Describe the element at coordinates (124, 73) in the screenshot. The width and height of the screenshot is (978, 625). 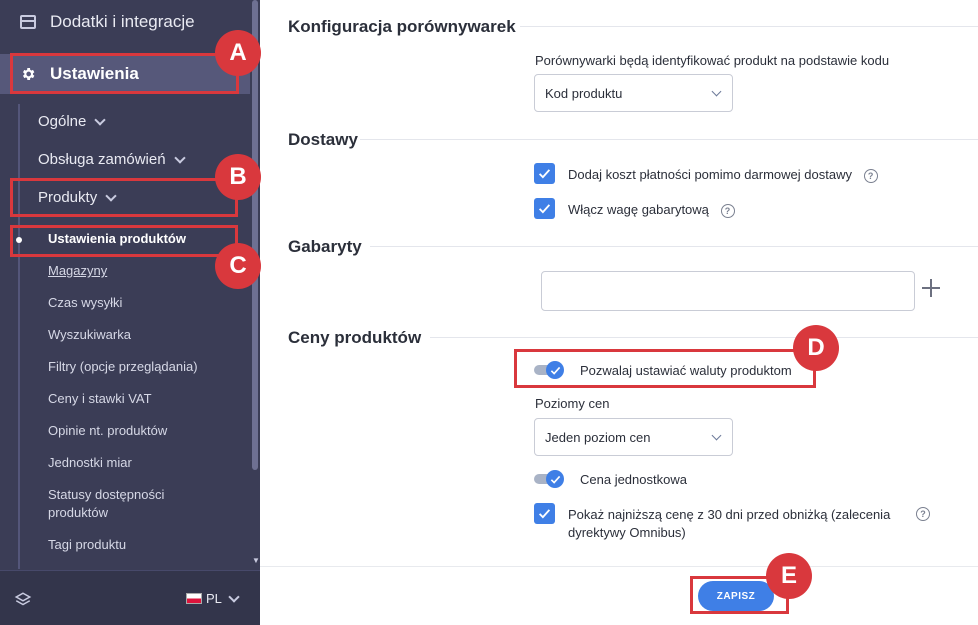
I see `annotation-box-a` at that location.